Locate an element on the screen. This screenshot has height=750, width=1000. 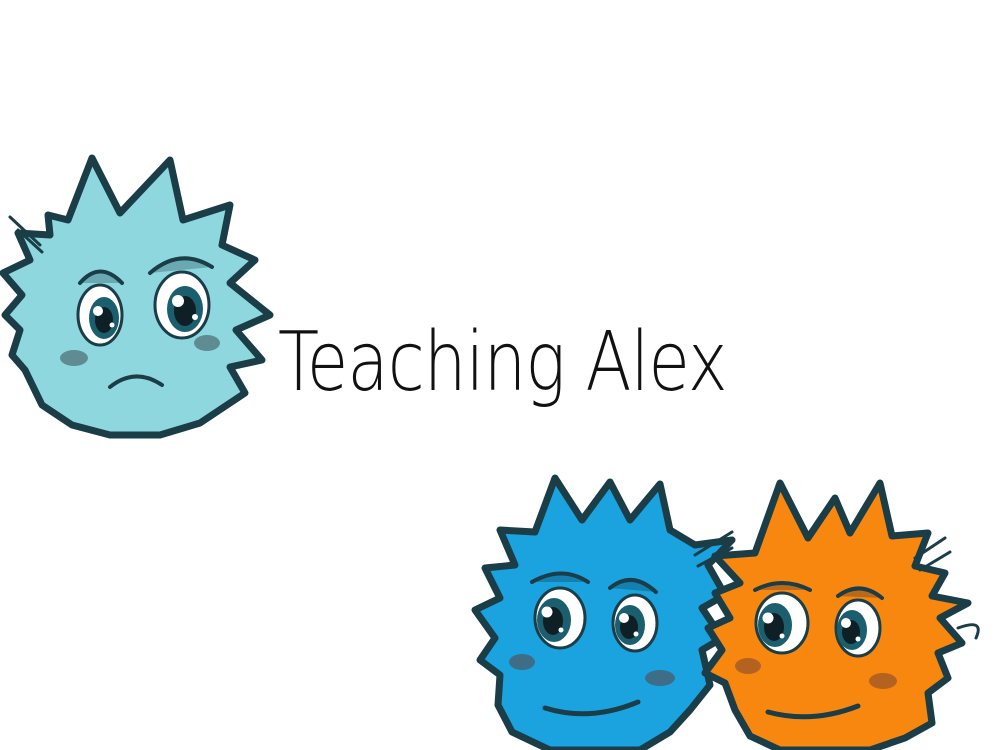
slide-title: Teaching Alex is located at coordinates (503, 362).